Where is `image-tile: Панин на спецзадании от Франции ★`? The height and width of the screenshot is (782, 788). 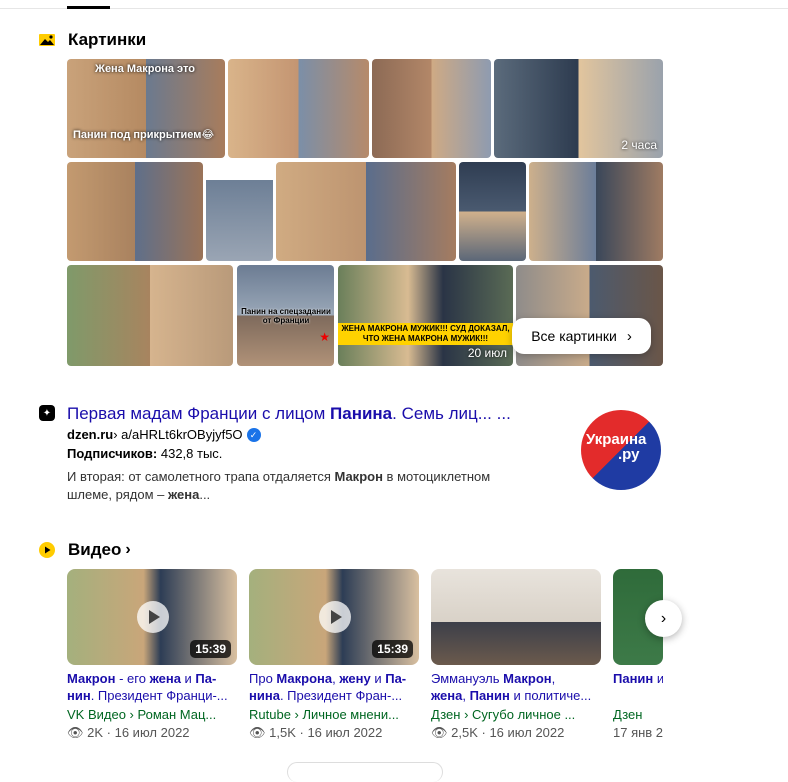 image-tile: Панин на спецзадании от Франции ★ is located at coordinates (285, 315).